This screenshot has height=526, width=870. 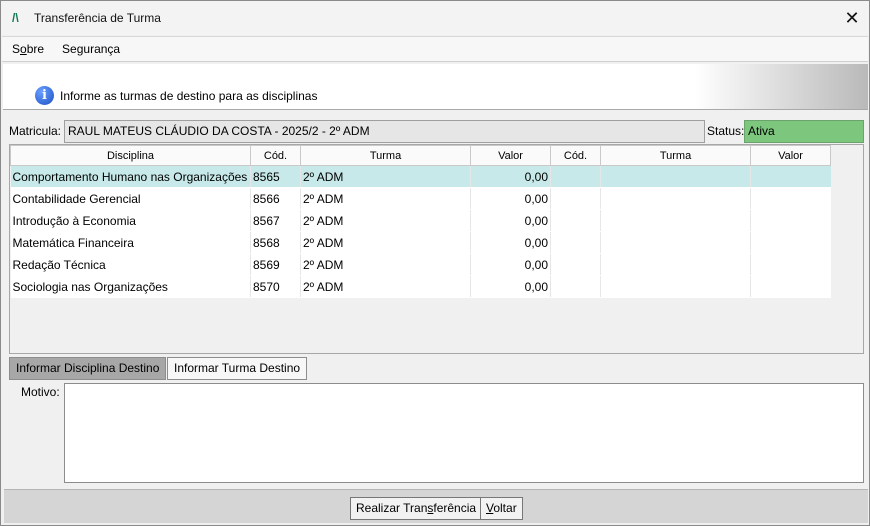 I want to click on cell-cod: 8566, so click(x=275, y=198).